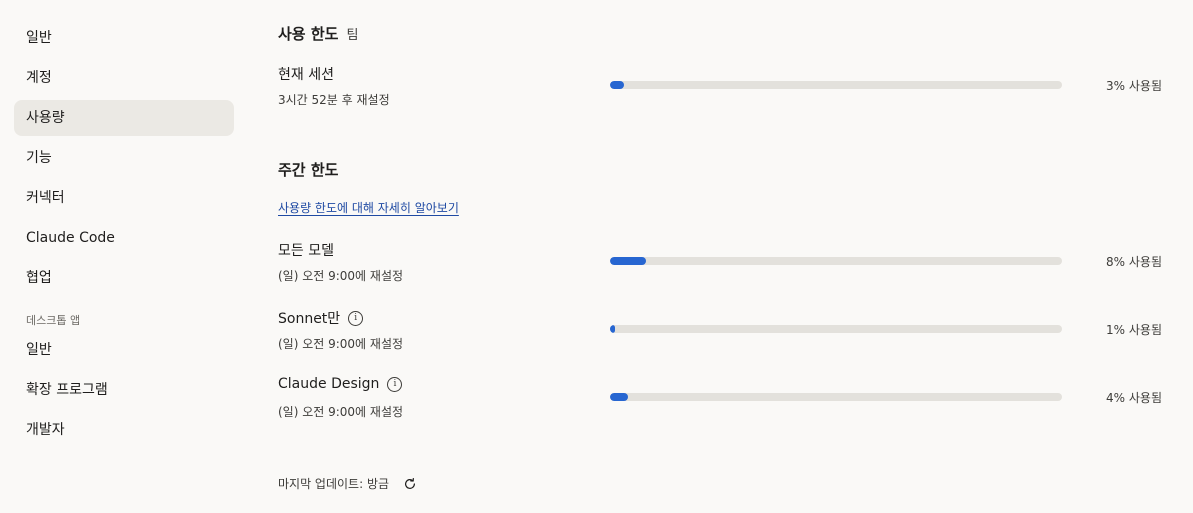 This screenshot has width=1193, height=513. I want to click on weekly-row-sonnet-progress-fill, so click(612, 329).